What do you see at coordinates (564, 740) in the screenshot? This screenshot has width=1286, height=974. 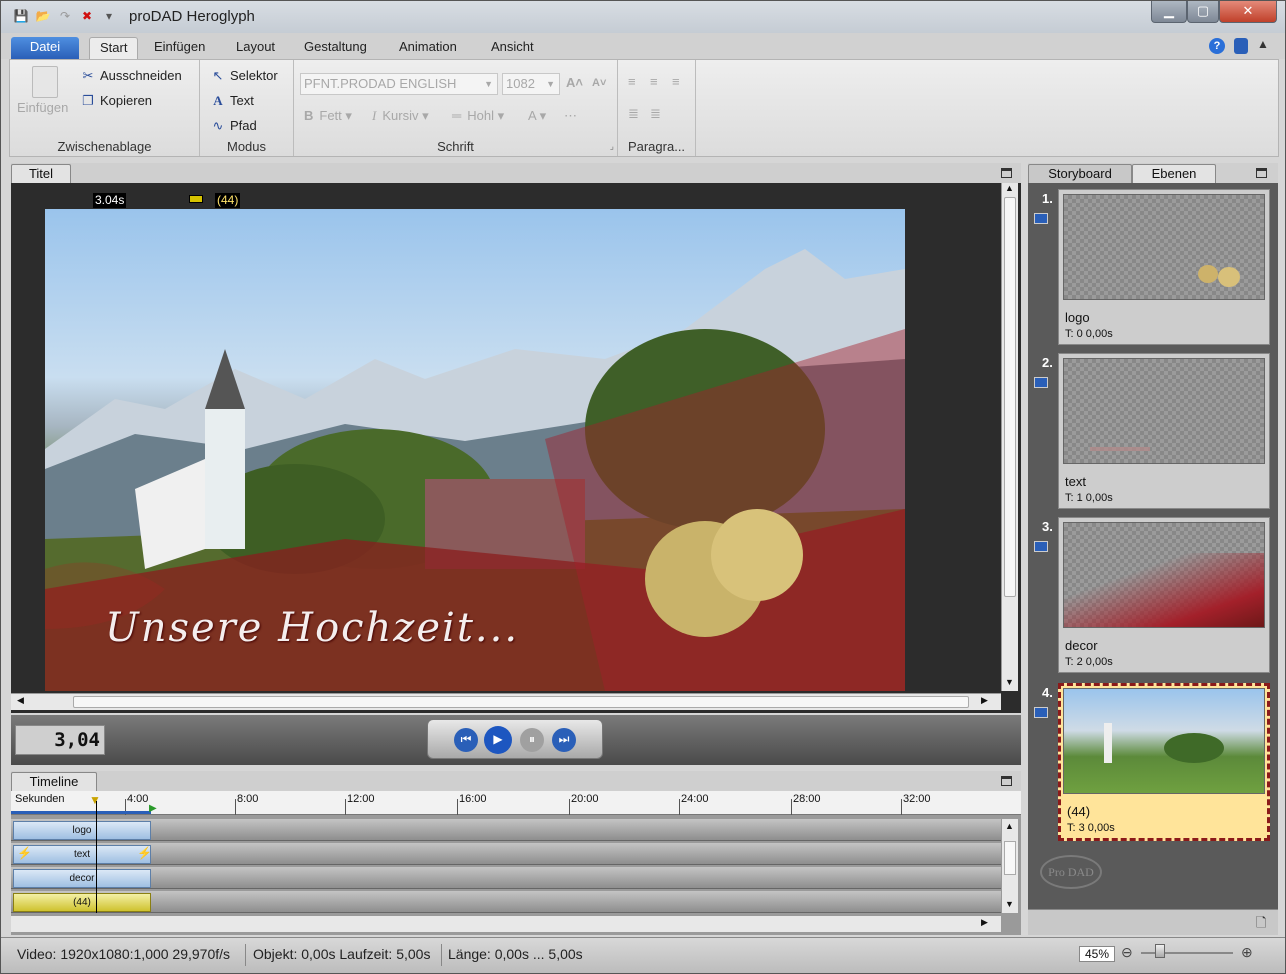 I see `skip-end-icon: ⏭` at bounding box center [564, 740].